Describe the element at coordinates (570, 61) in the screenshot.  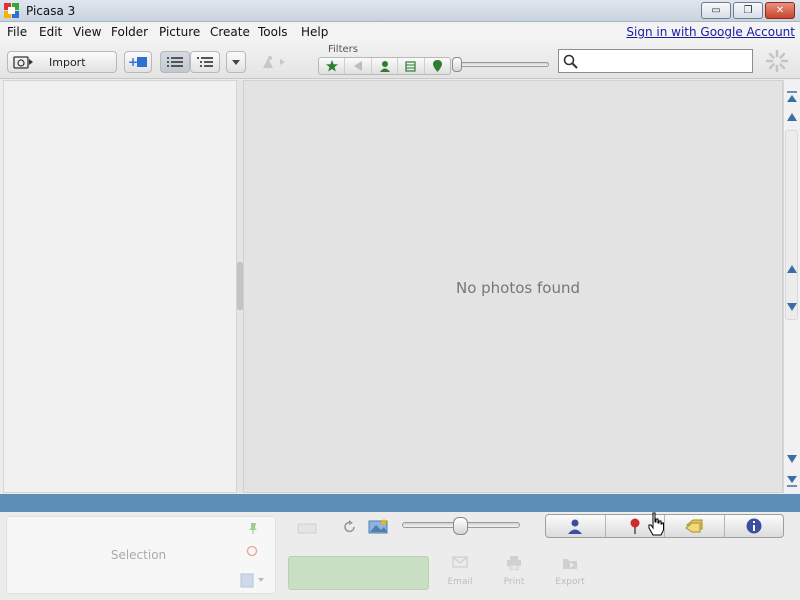
I see `search-icon` at that location.